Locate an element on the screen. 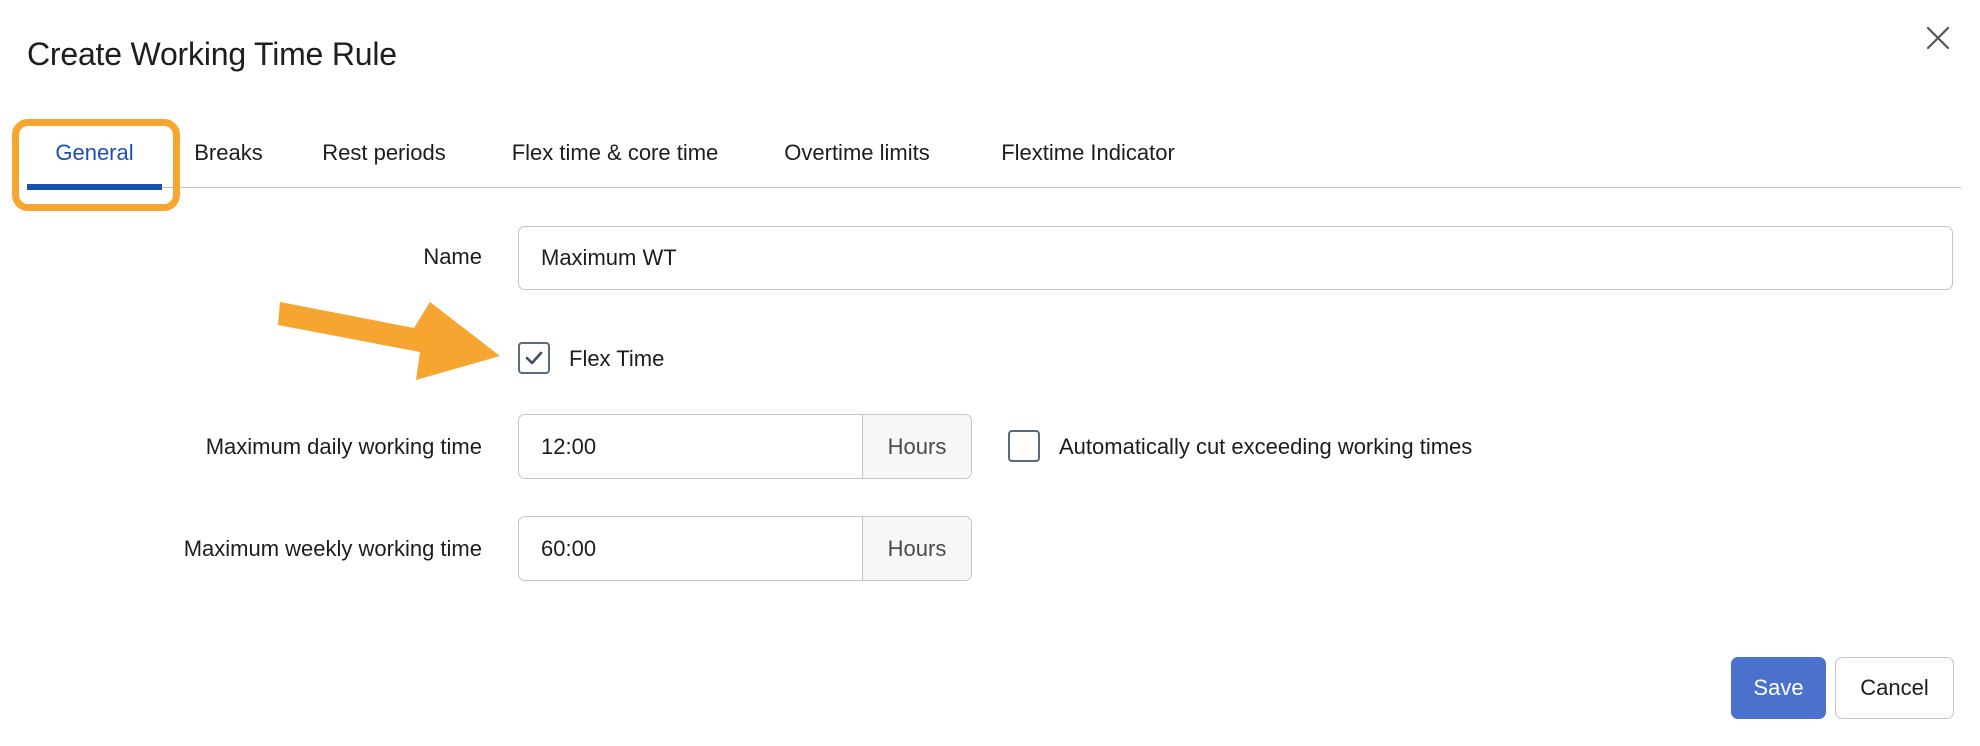 This screenshot has width=1980, height=746. max-daily-input: 12:00 is located at coordinates (690, 446).